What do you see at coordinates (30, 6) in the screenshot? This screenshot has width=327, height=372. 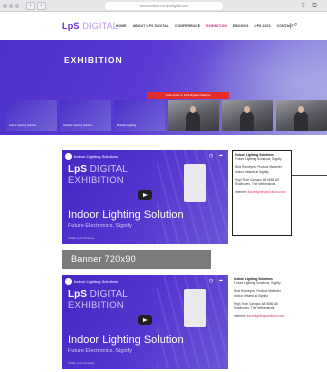 I see `back-icon: ‹` at bounding box center [30, 6].